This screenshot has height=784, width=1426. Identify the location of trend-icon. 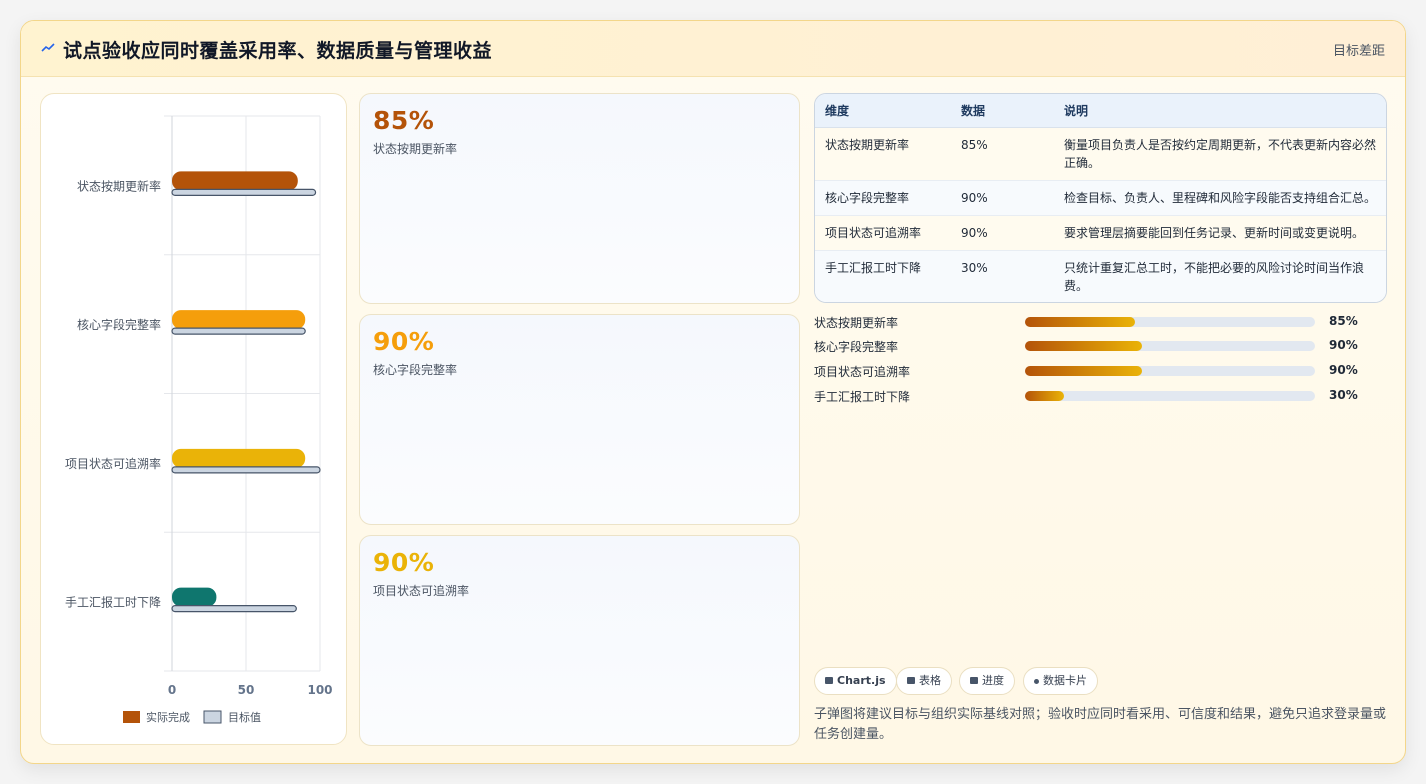
(48, 47).